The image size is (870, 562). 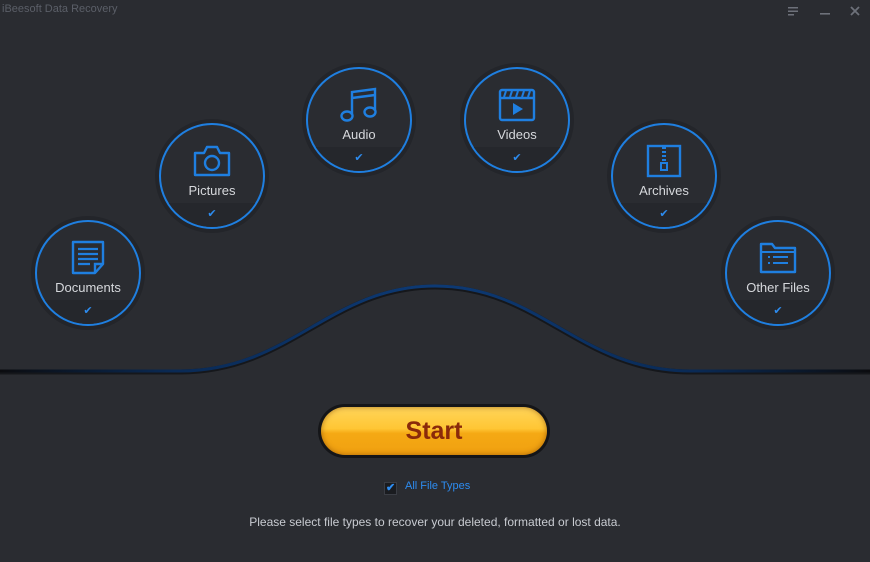 I want to click on music-note-icon, so click(x=358, y=104).